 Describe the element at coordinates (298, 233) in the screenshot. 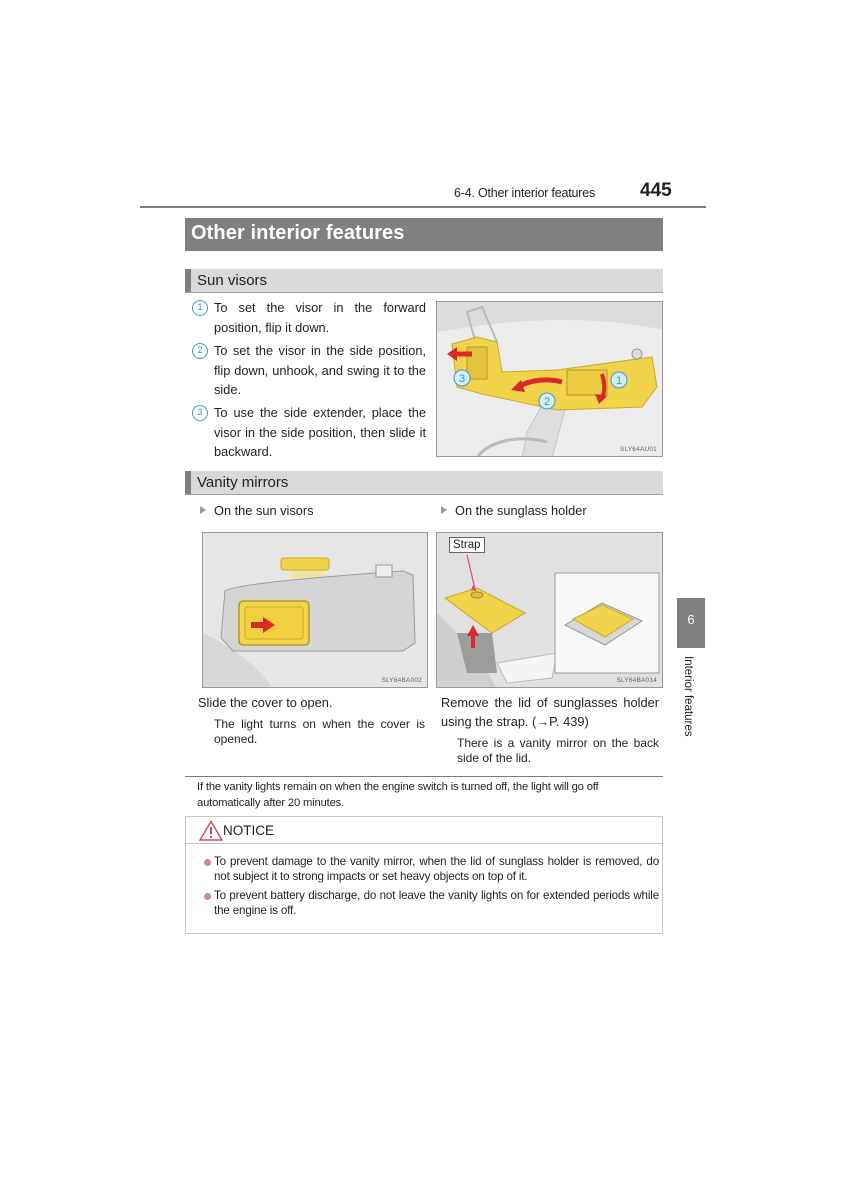

I see `page-title: Other interior features` at that location.